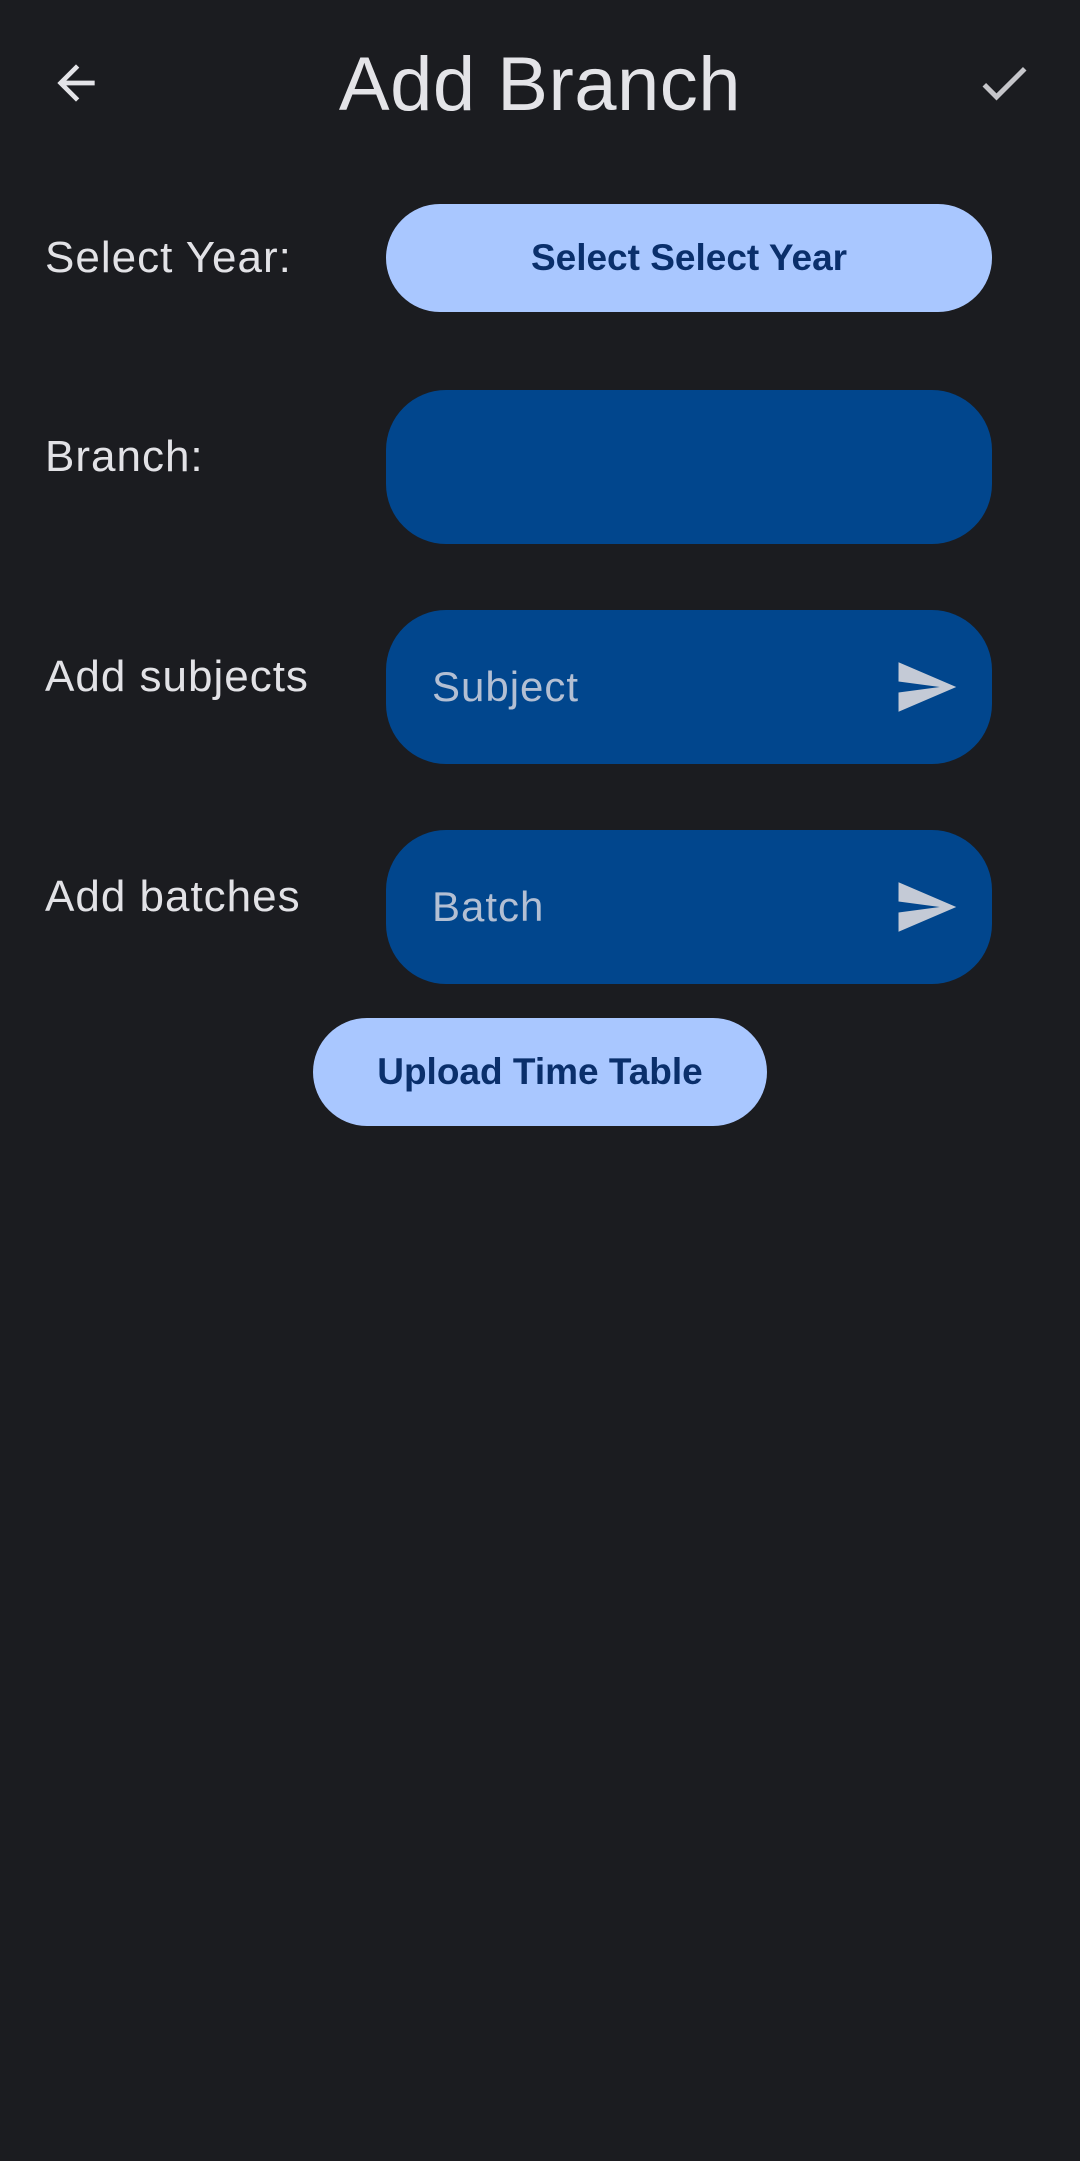  I want to click on select-year-button: Select Select Year, so click(689, 258).